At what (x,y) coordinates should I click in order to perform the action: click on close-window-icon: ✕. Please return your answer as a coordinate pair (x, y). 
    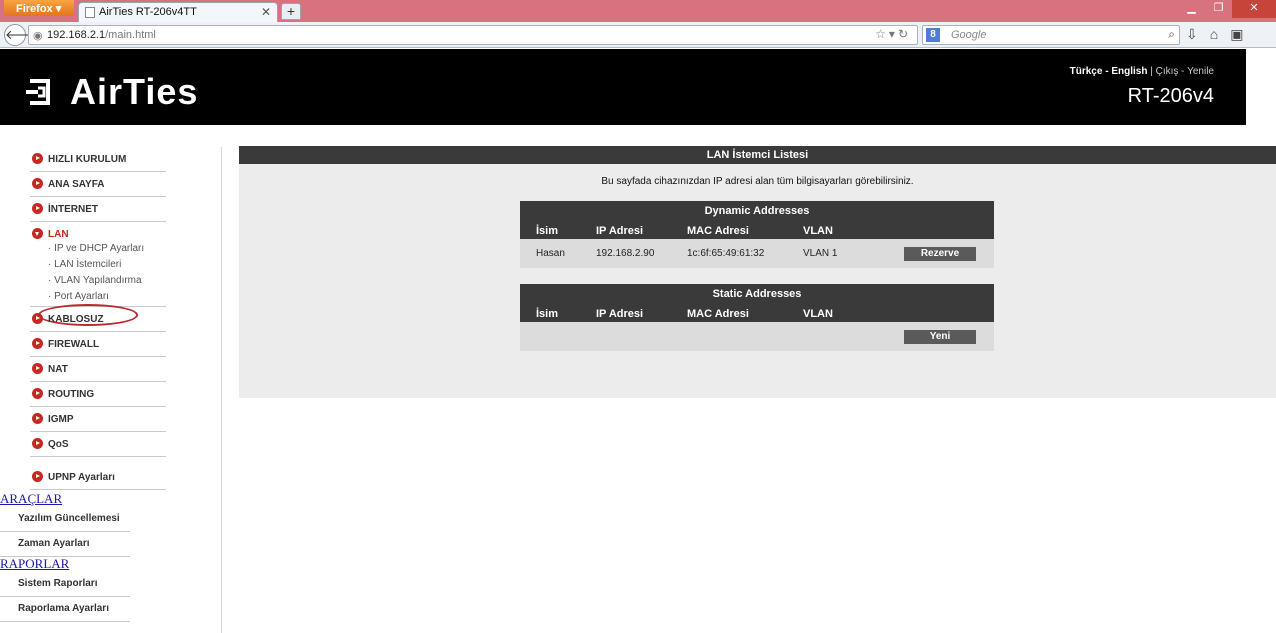
    Looking at the image, I should click on (1254, 9).